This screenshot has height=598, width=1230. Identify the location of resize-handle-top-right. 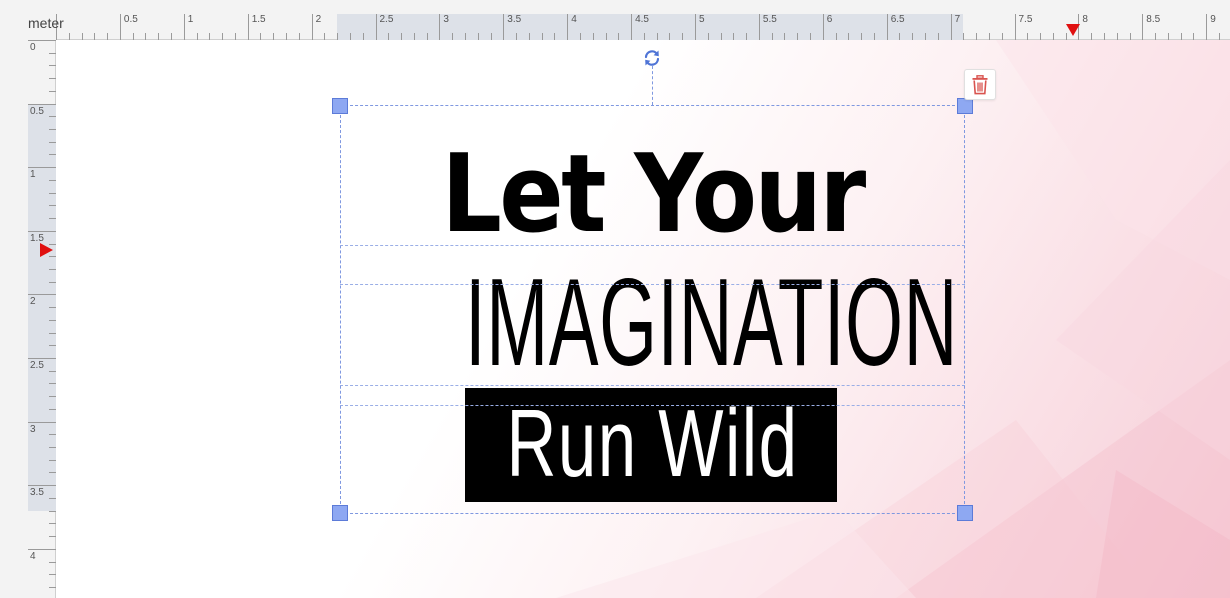
(965, 106).